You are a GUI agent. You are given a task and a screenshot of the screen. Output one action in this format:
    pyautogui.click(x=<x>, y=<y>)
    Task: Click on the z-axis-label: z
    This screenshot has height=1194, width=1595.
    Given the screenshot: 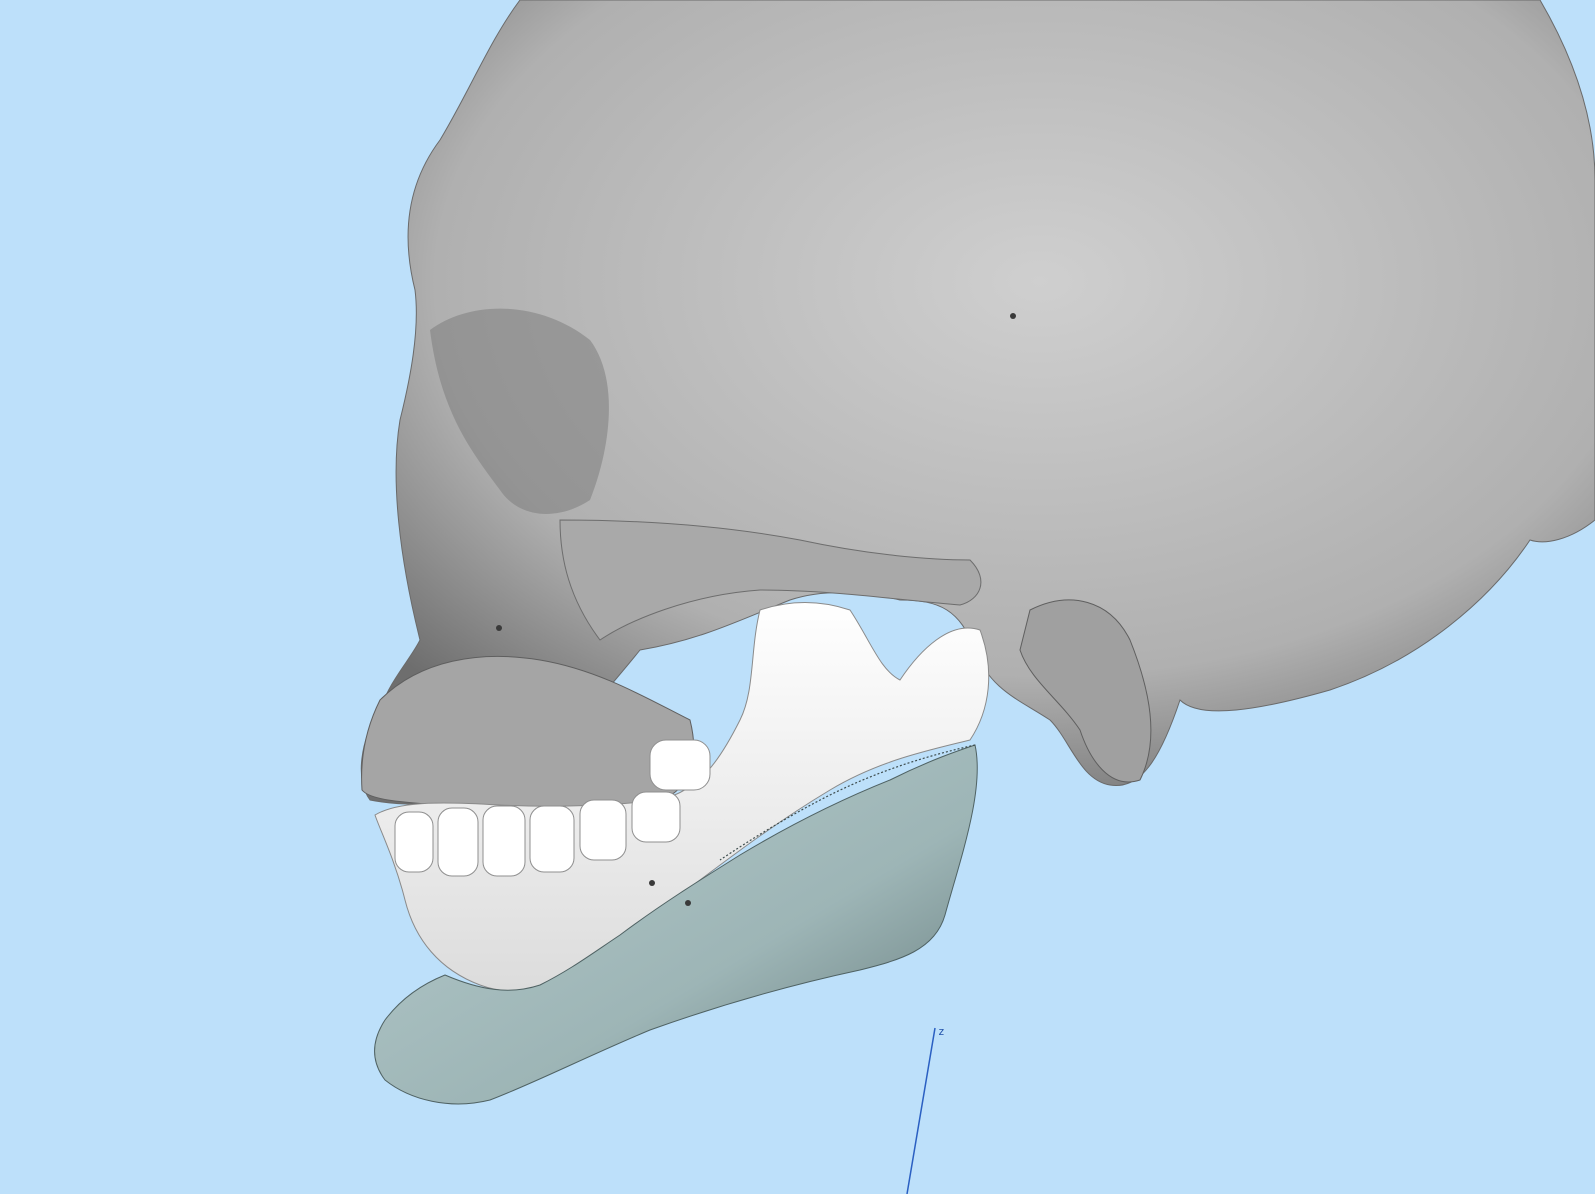 What is the action you would take?
    pyautogui.click(x=941, y=1031)
    